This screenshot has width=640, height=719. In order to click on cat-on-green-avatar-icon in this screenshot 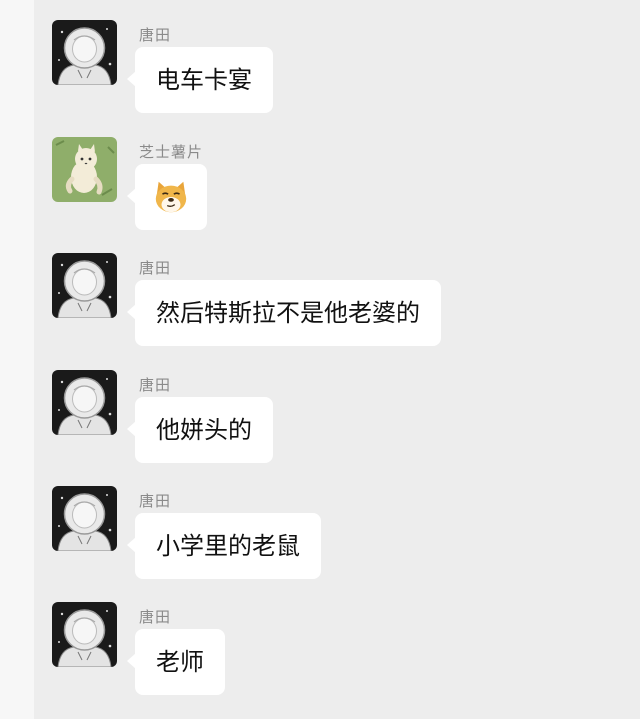, I will do `click(84, 169)`.